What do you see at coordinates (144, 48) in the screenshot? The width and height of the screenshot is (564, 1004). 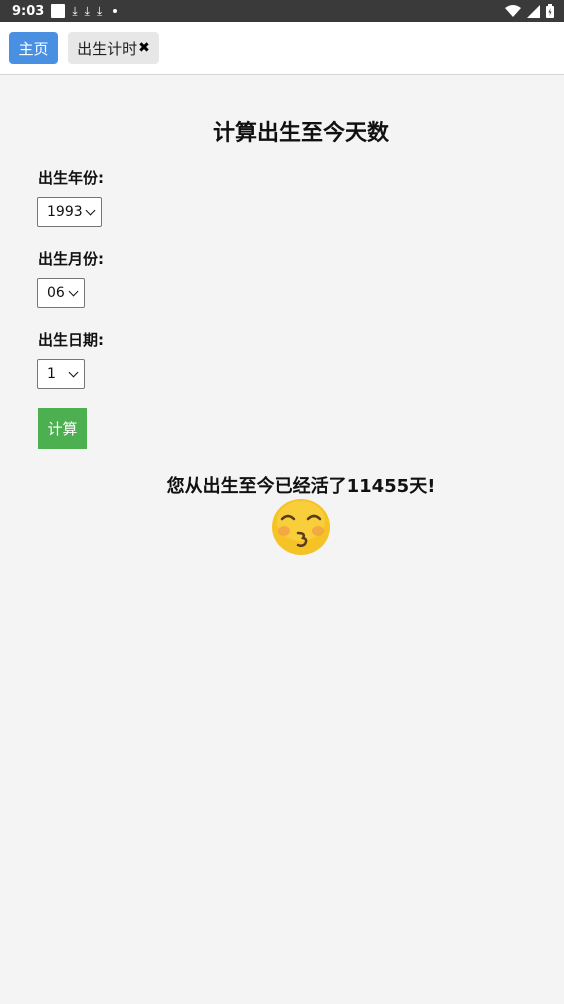 I see `close-icon: ✖` at bounding box center [144, 48].